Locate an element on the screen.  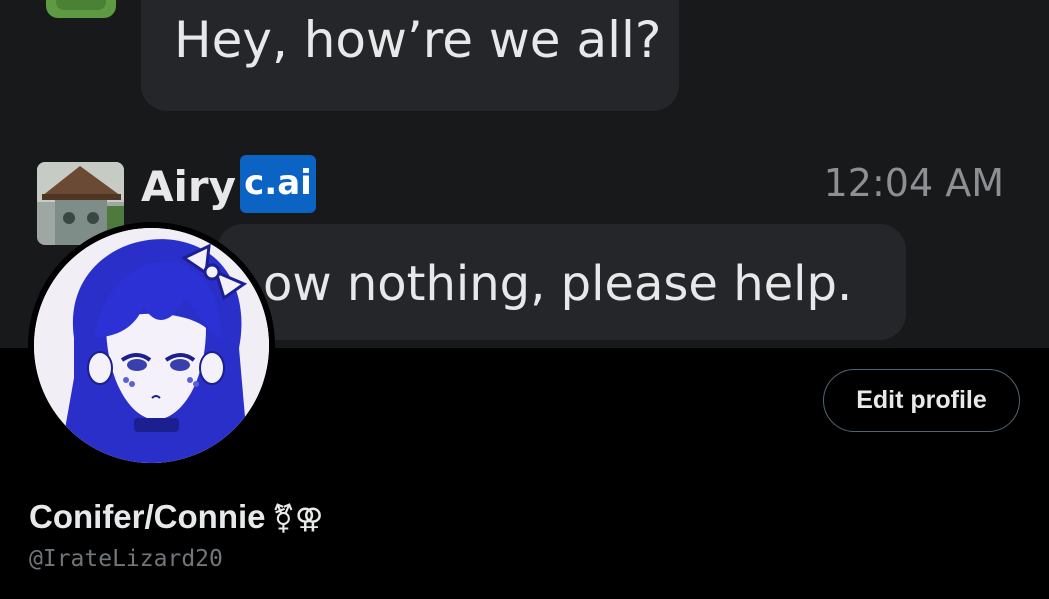
display-name-text: Conifer/Connie is located at coordinates (147, 516).